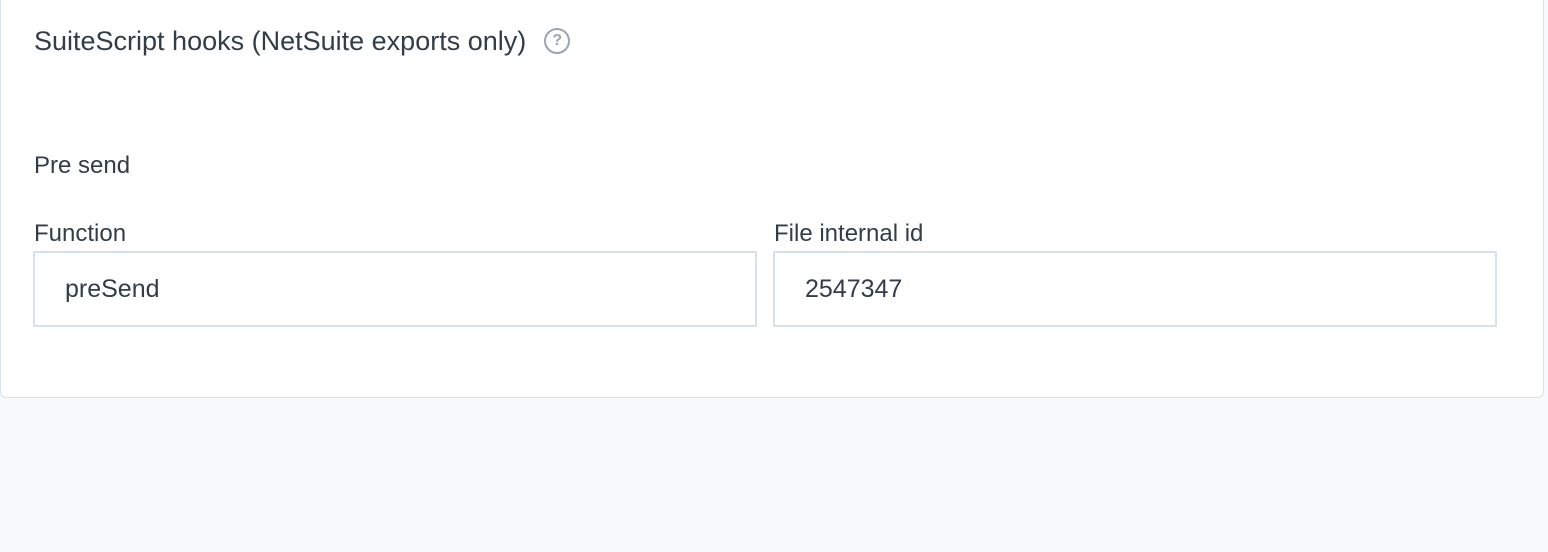 Image resolution: width=1548 pixels, height=552 pixels. I want to click on function-input, so click(395, 289).